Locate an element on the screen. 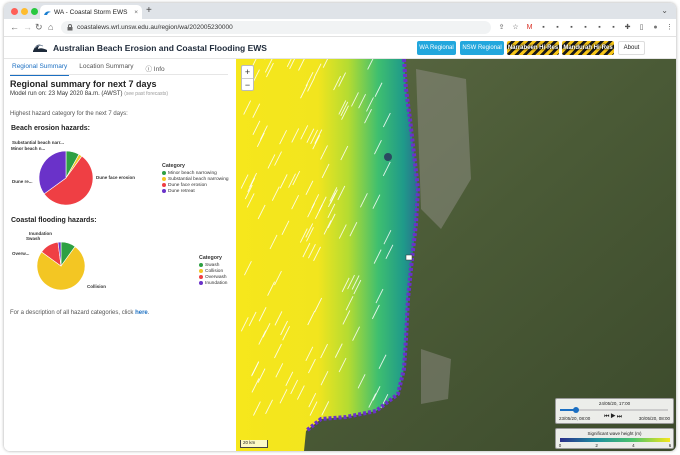 This screenshot has width=680, height=455. legend-label: Overwash is located at coordinates (216, 277).